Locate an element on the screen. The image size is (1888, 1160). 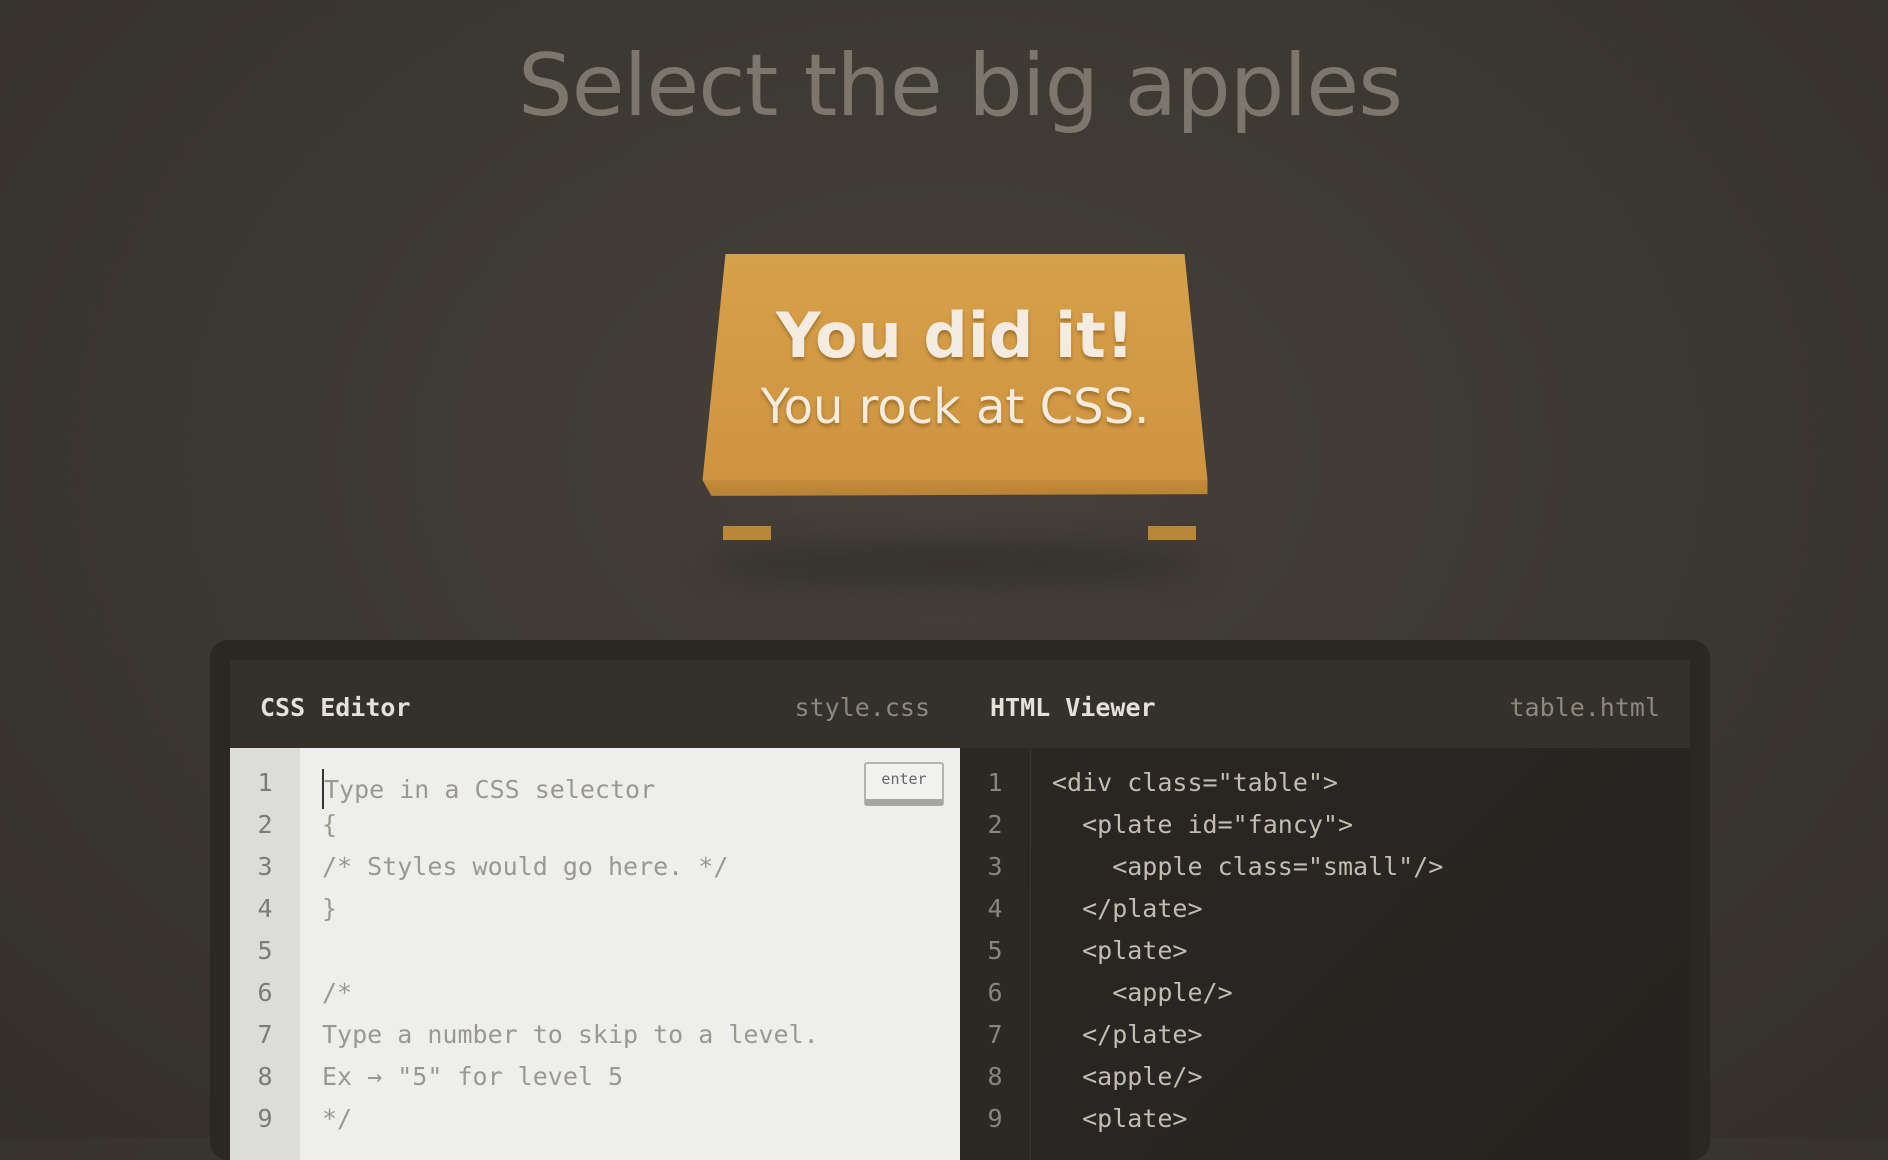
html-viewer-header: HTML Viewer table.html is located at coordinates (1325, 704).